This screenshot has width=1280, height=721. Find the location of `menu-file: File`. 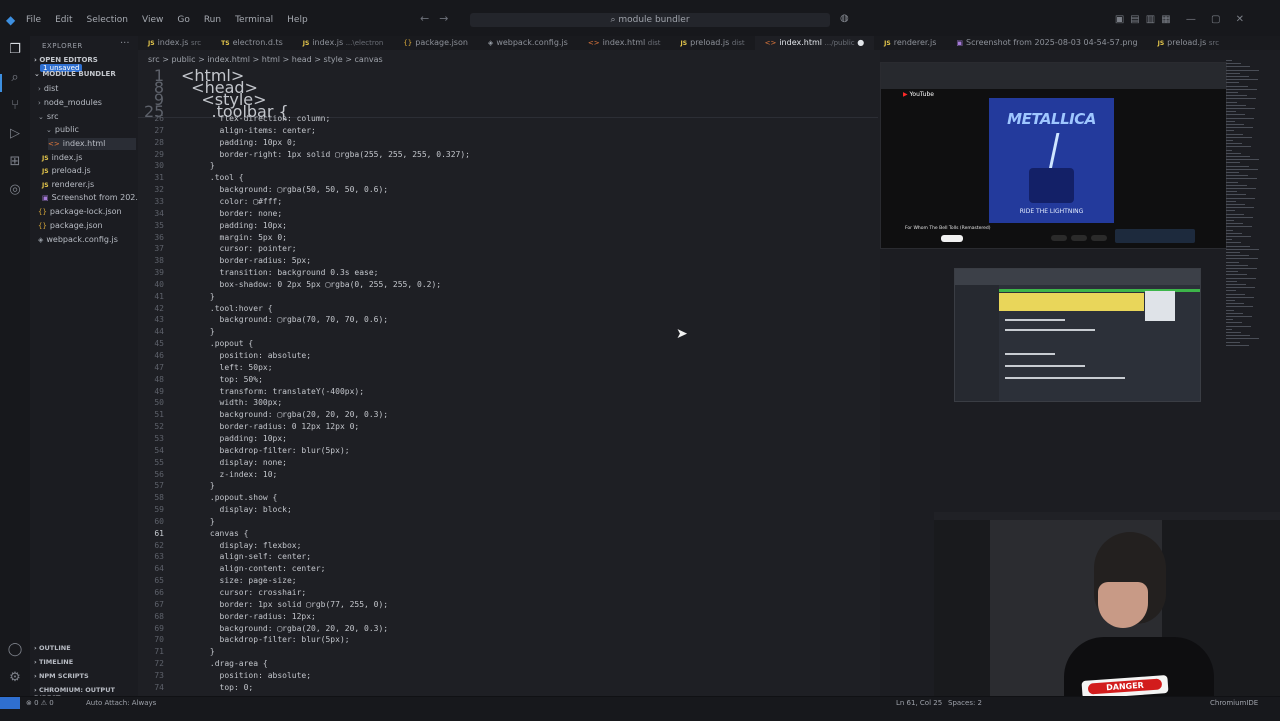

menu-file: File is located at coordinates (33, 20).